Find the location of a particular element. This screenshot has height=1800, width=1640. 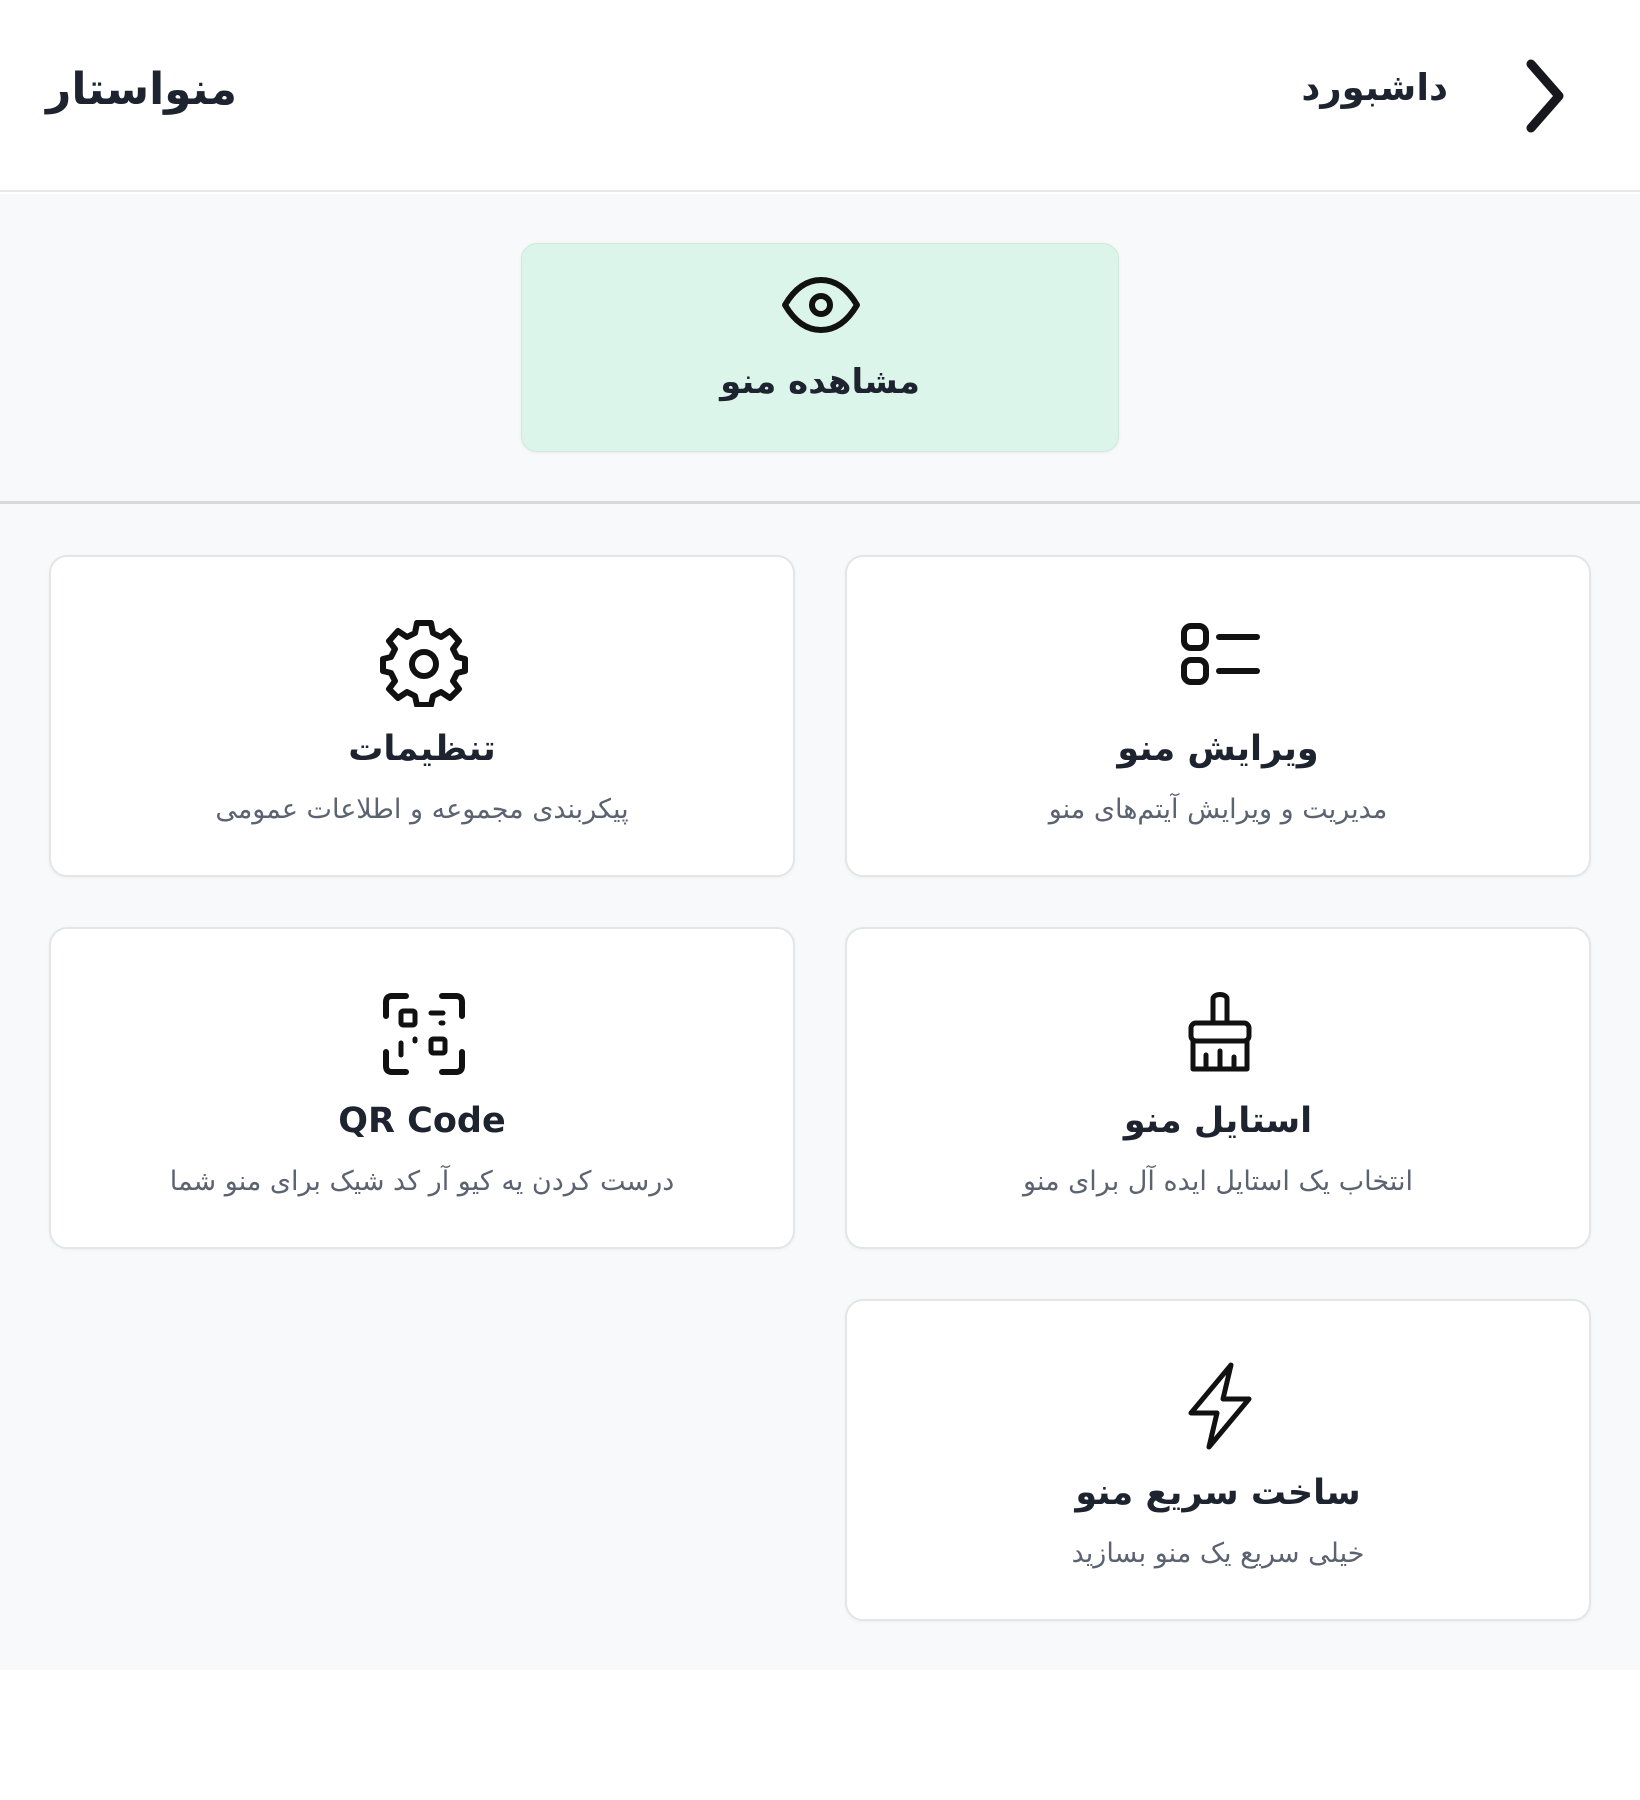

qr-code-icon is located at coordinates (424, 1034).